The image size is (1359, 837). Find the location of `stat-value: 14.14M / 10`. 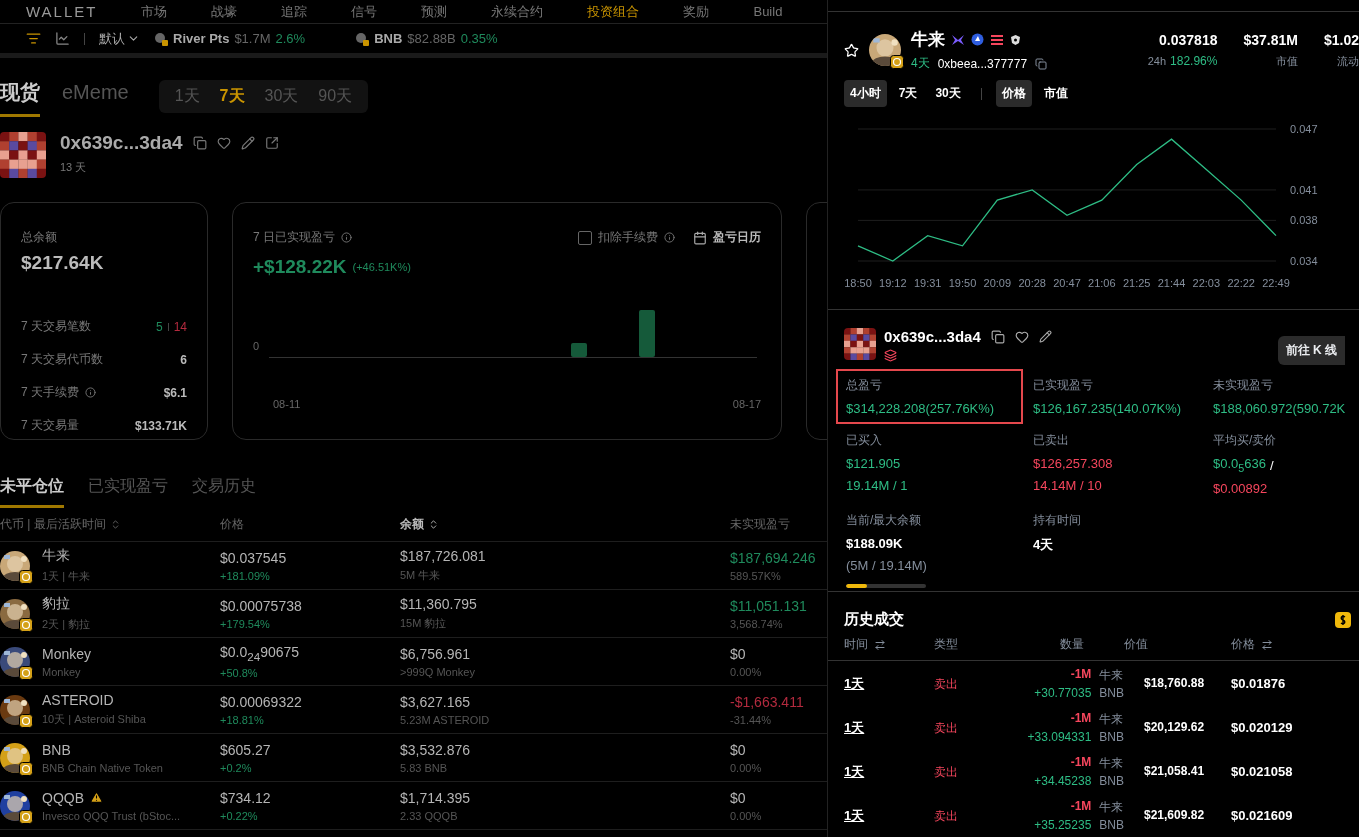

stat-value: 14.14M / 10 is located at coordinates (1068, 486).